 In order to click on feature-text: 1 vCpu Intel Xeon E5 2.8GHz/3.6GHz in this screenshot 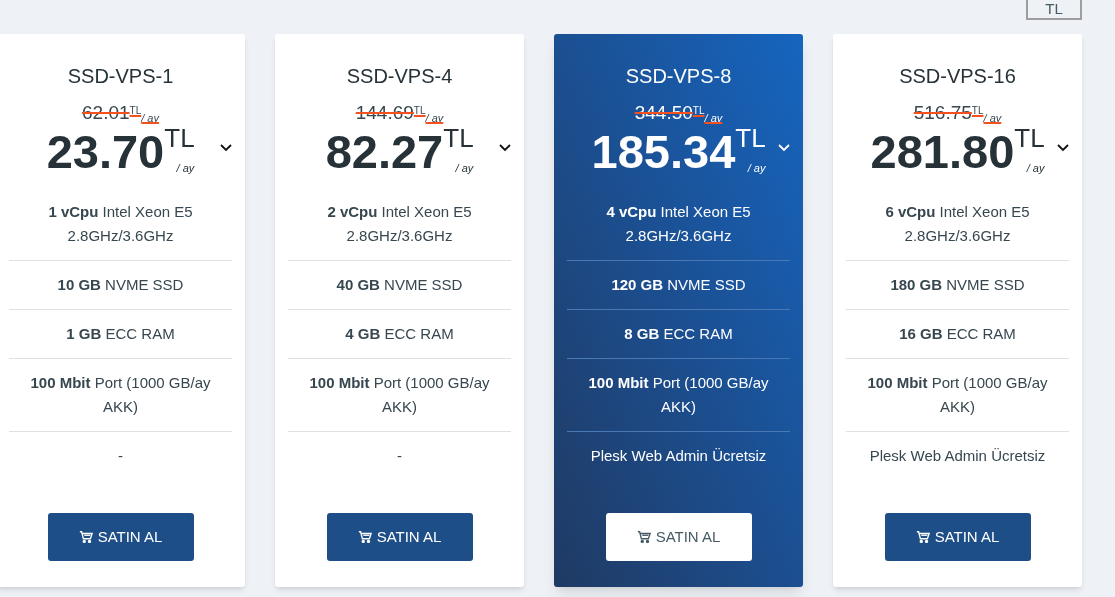, I will do `click(120, 224)`.